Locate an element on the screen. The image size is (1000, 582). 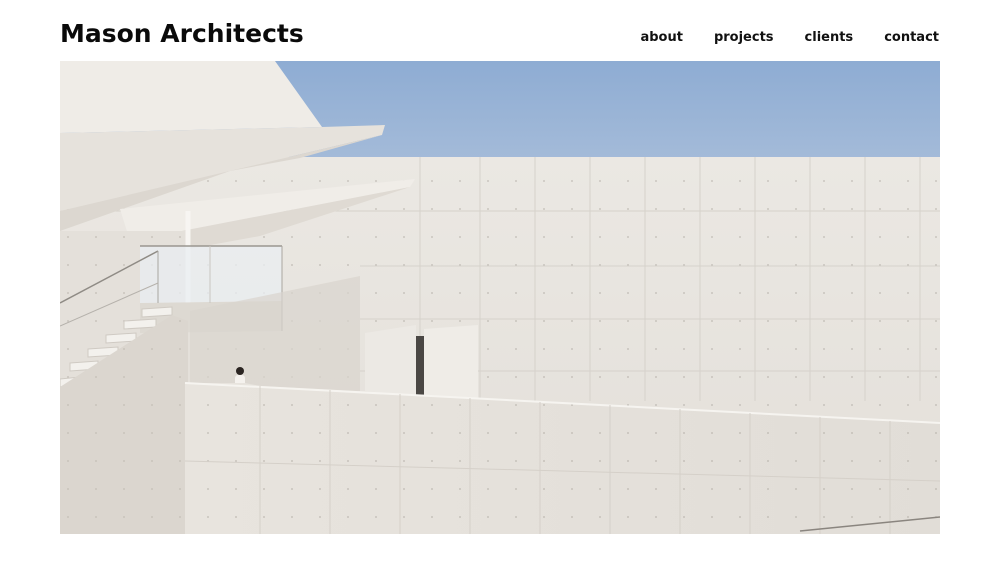
site-logo-title: Mason Architects is located at coordinates (182, 34).